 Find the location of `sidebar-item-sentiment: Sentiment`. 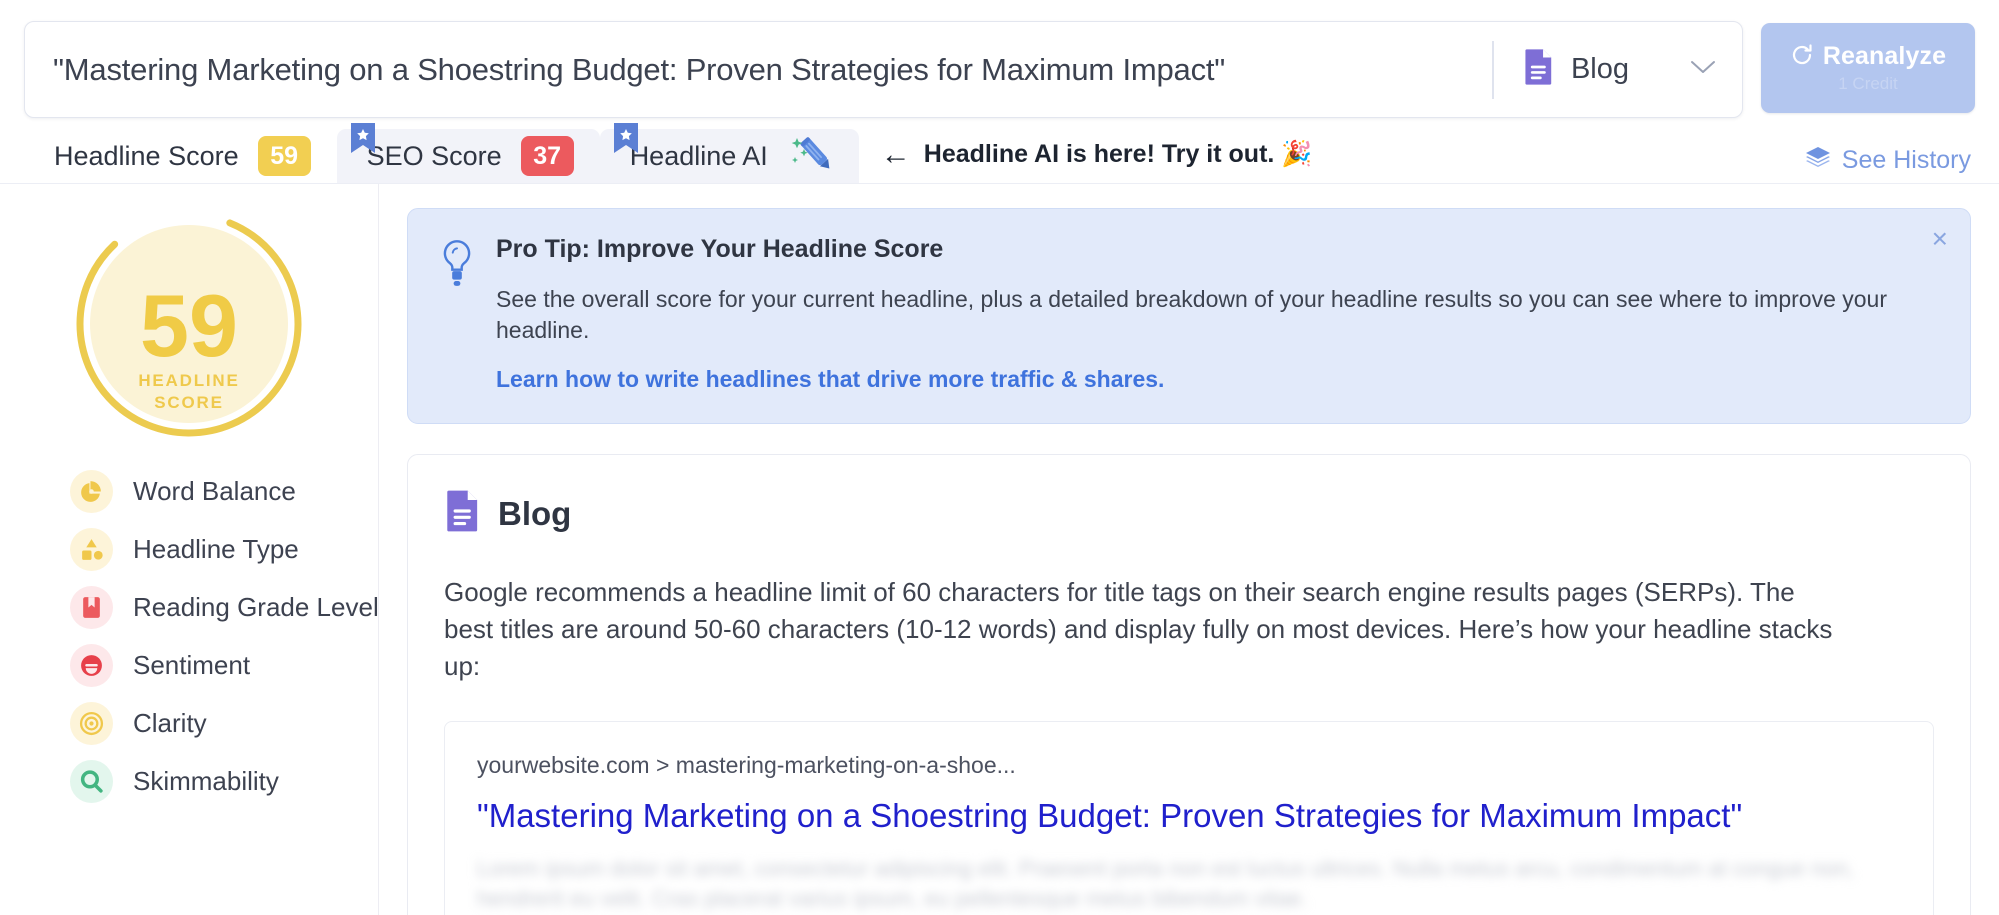

sidebar-item-sentiment: Sentiment is located at coordinates (189, 665).